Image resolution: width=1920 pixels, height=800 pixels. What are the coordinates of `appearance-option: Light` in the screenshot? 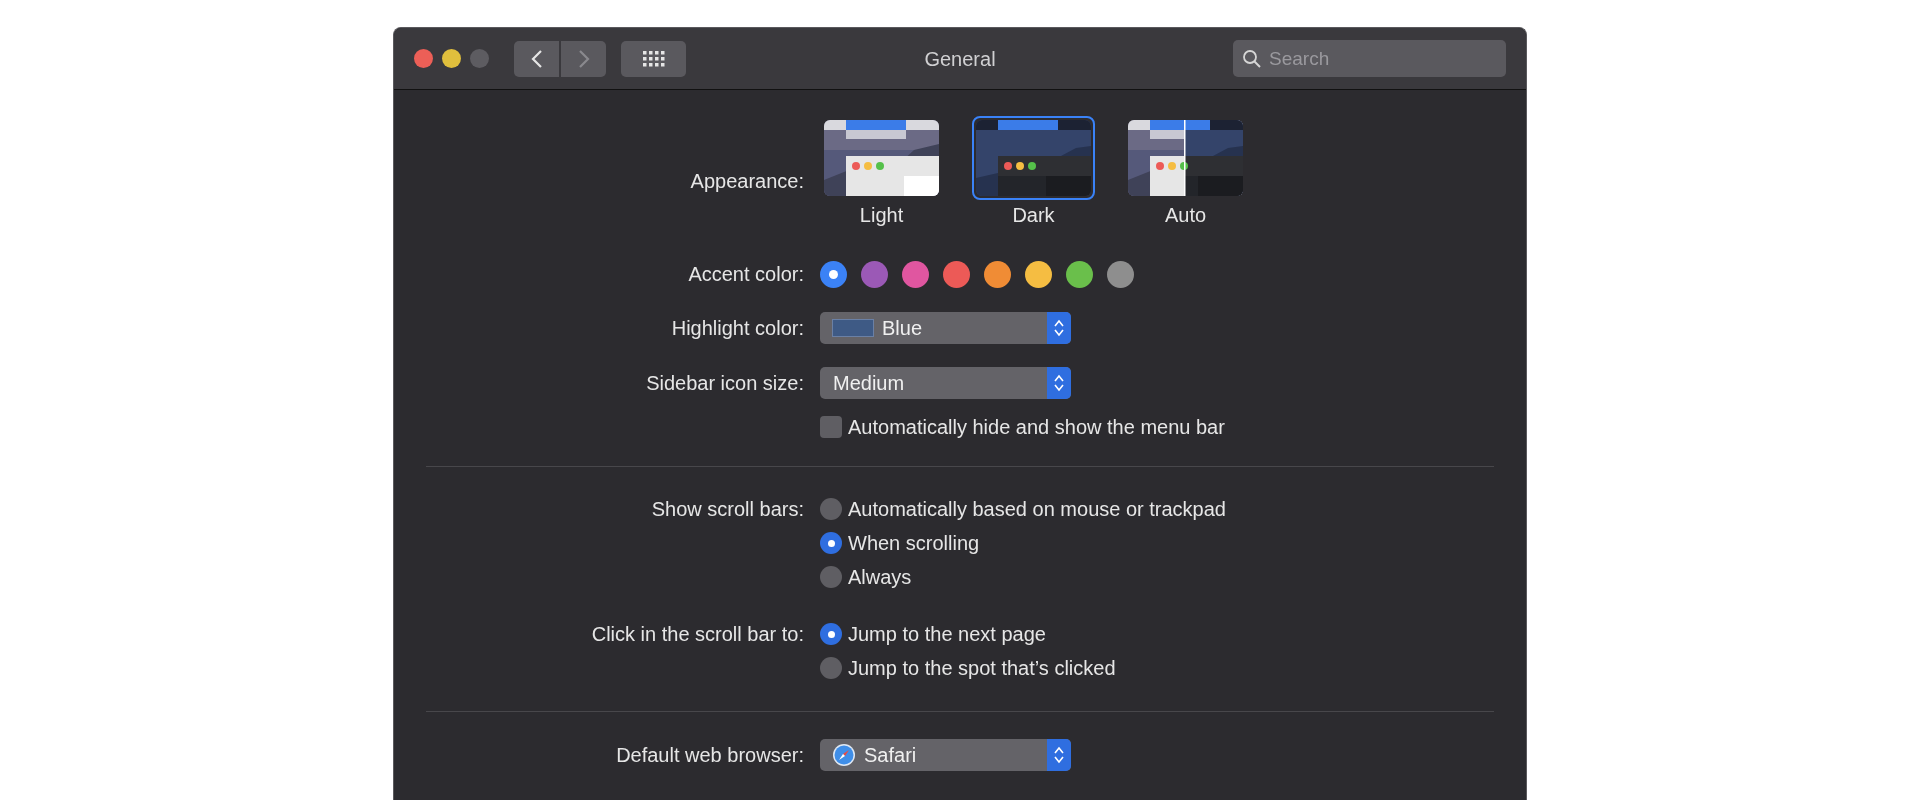 It's located at (881, 173).